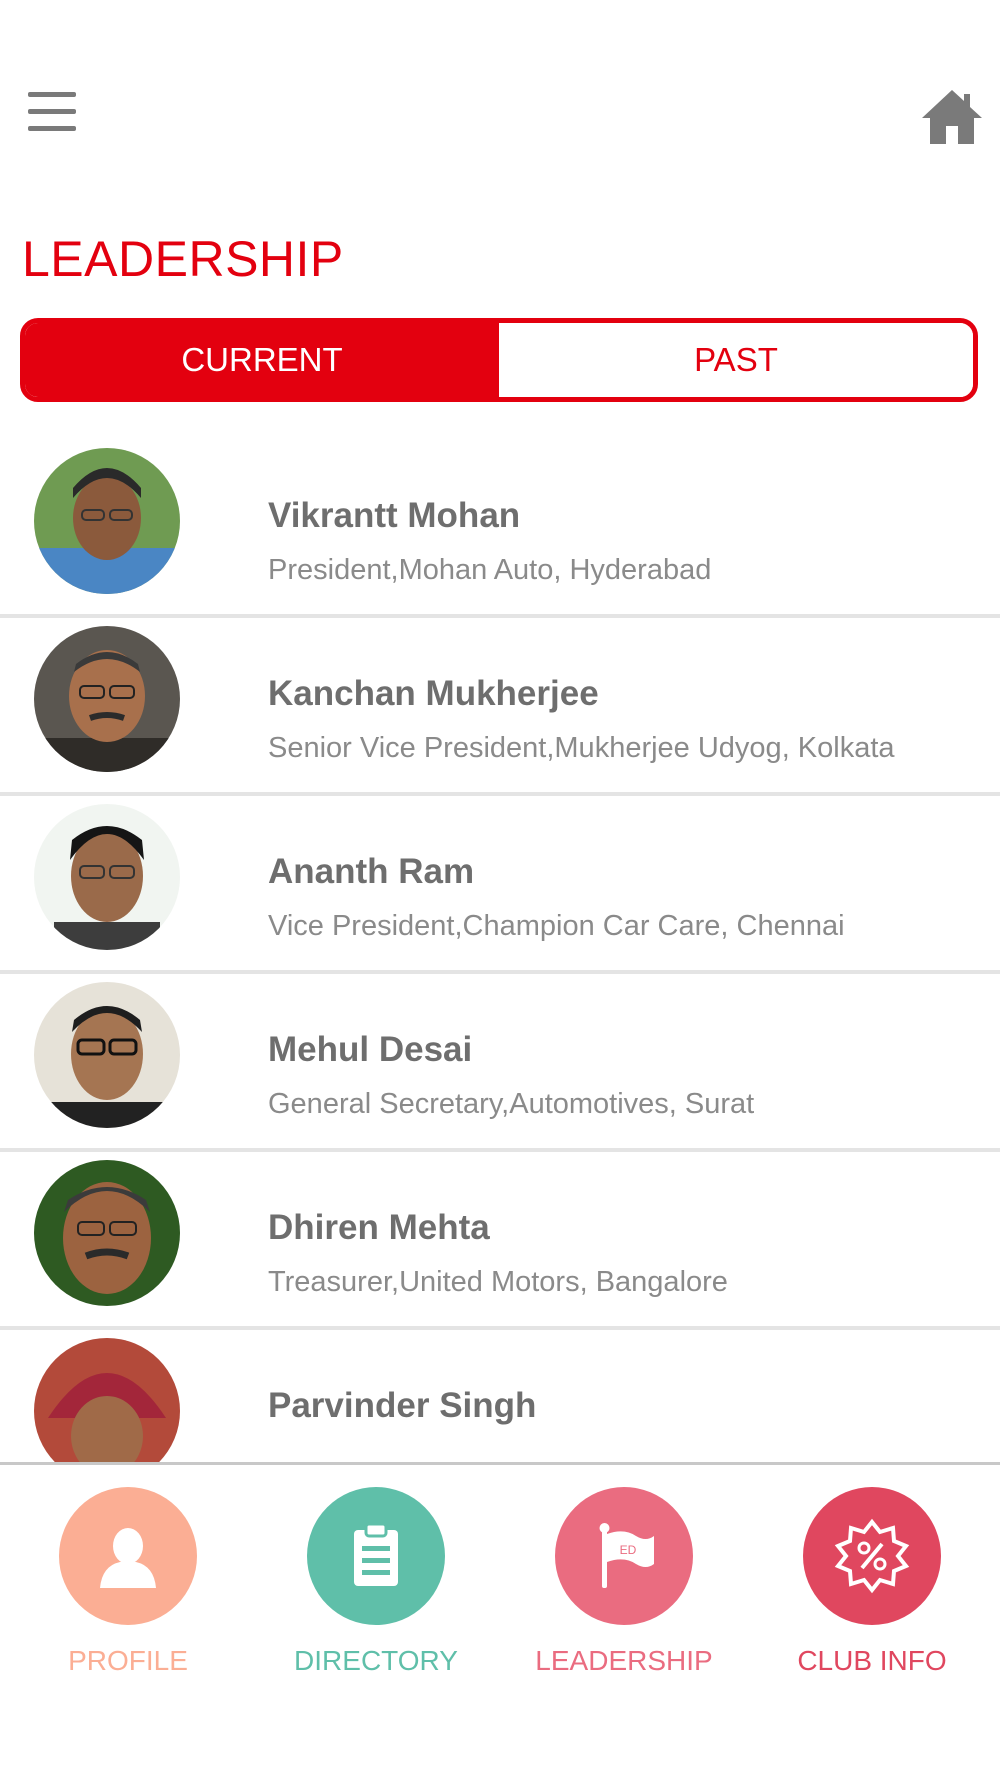 Image resolution: width=1000 pixels, height=1778 pixels. Describe the element at coordinates (52, 114) in the screenshot. I see `hamburger-menu-icon` at that location.